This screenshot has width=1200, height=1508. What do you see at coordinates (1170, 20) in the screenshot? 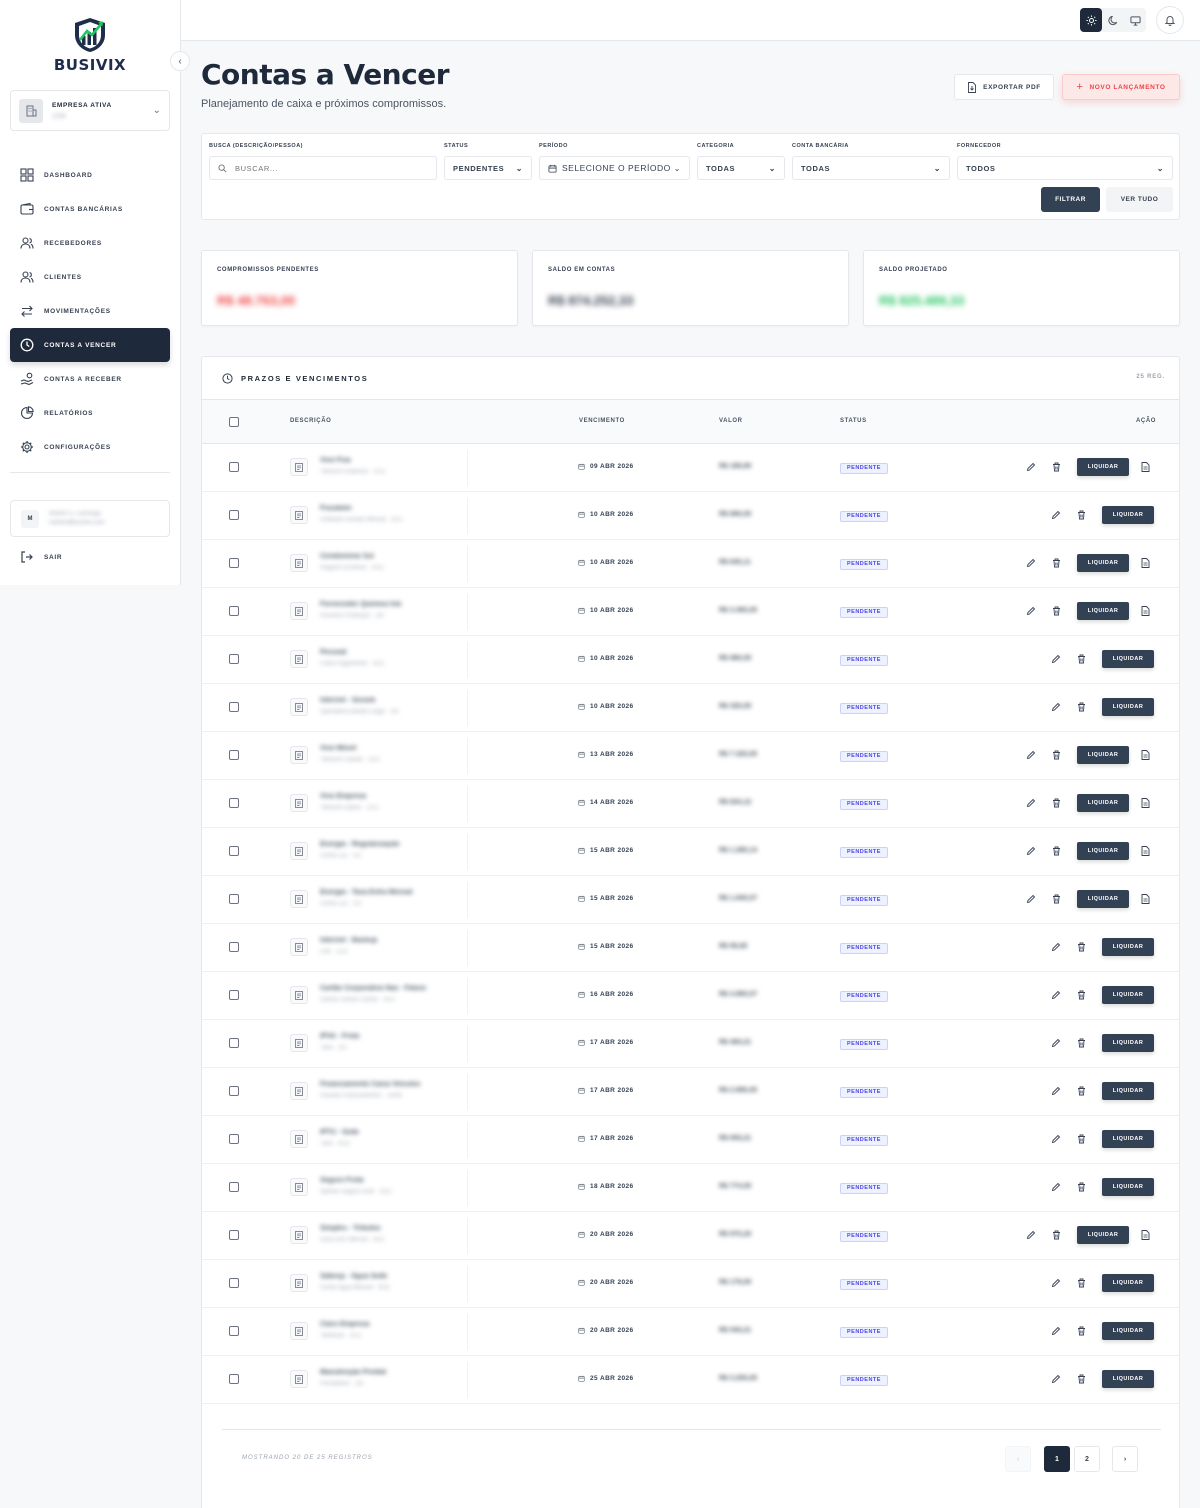
I see `notifications-button` at bounding box center [1170, 20].